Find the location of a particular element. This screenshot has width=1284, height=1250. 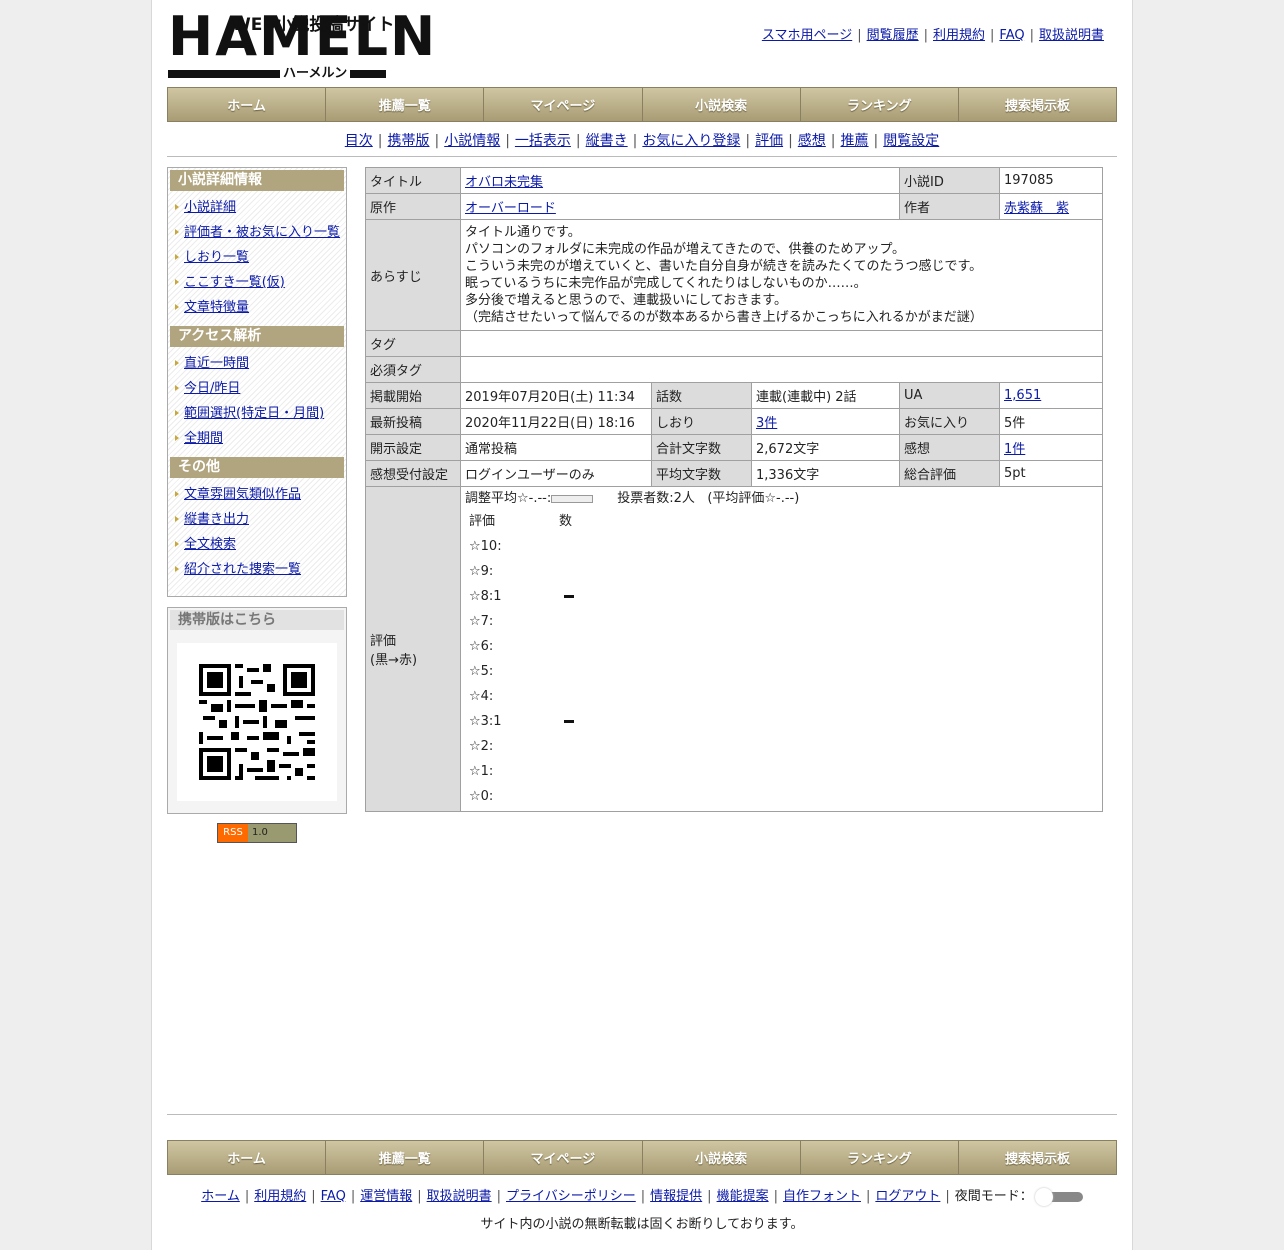

review-accept-label: 感想受付設定 is located at coordinates (413, 473).